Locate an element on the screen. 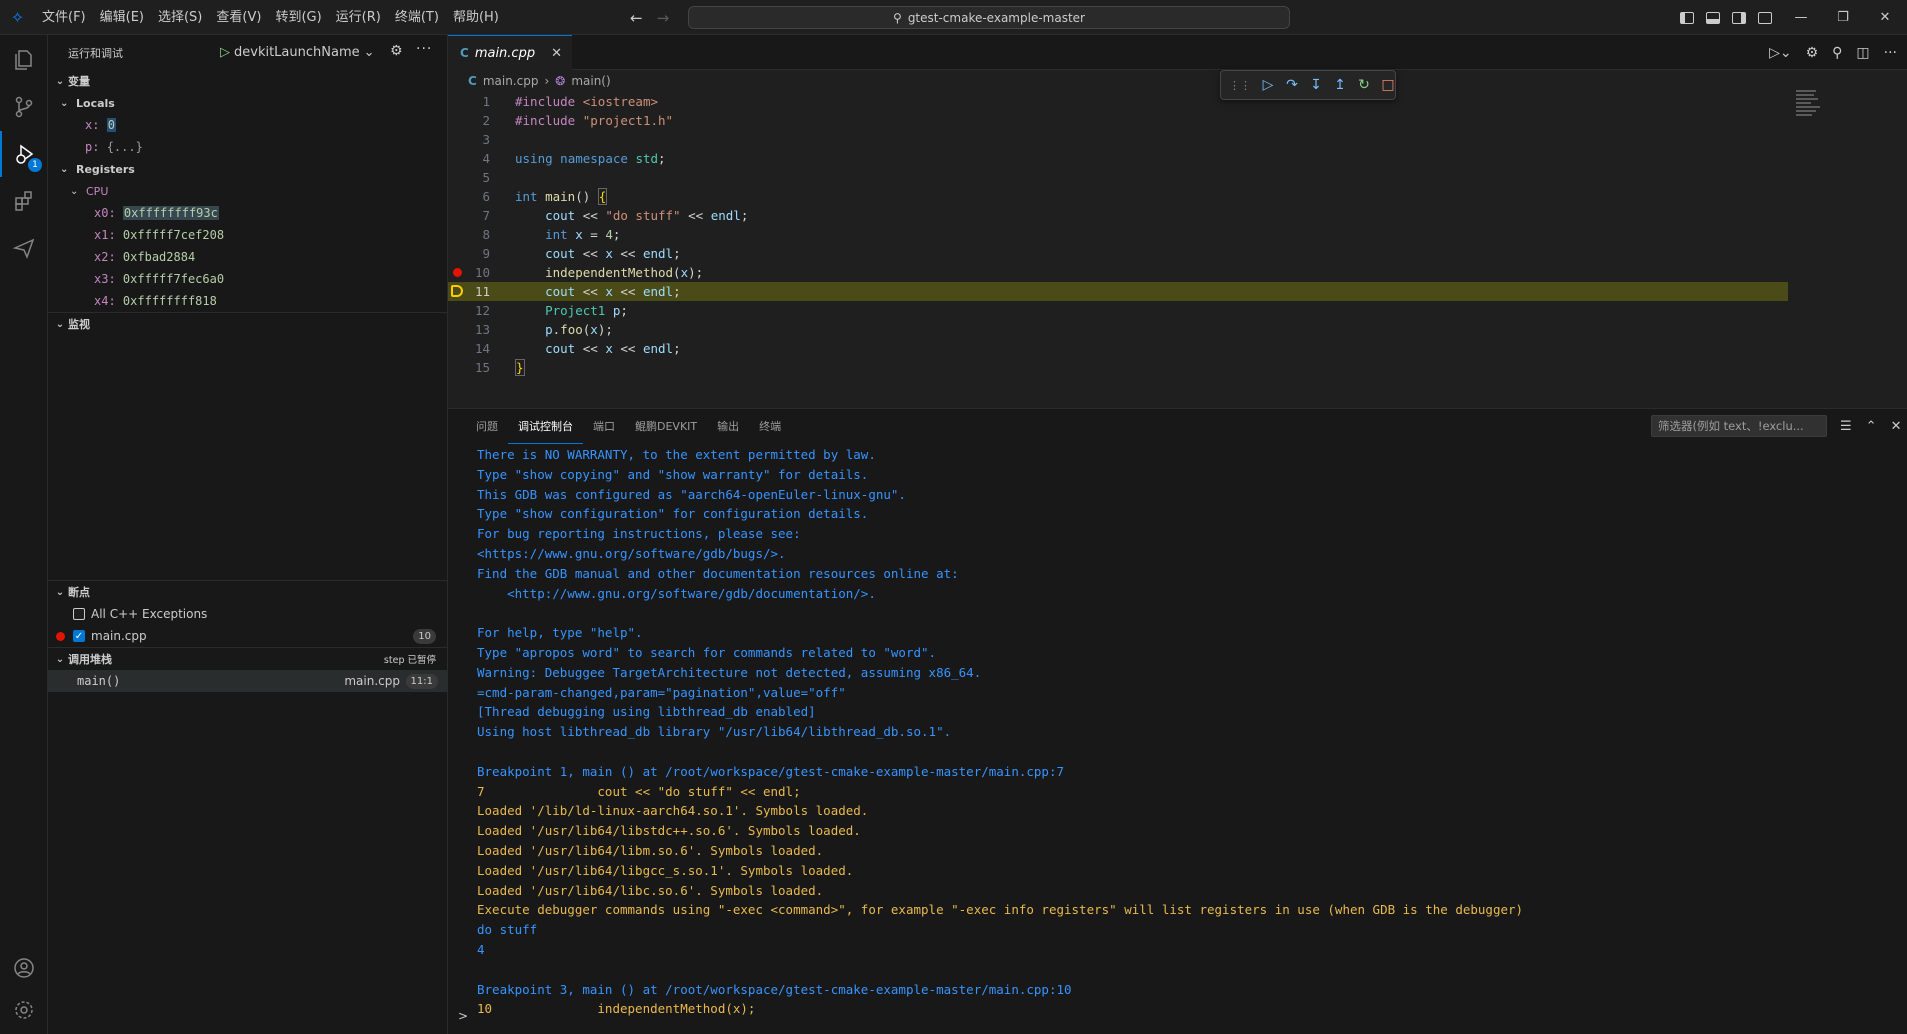 The image size is (1907, 1034). watch-section-header: ⌄ 监视 is located at coordinates (248, 324).